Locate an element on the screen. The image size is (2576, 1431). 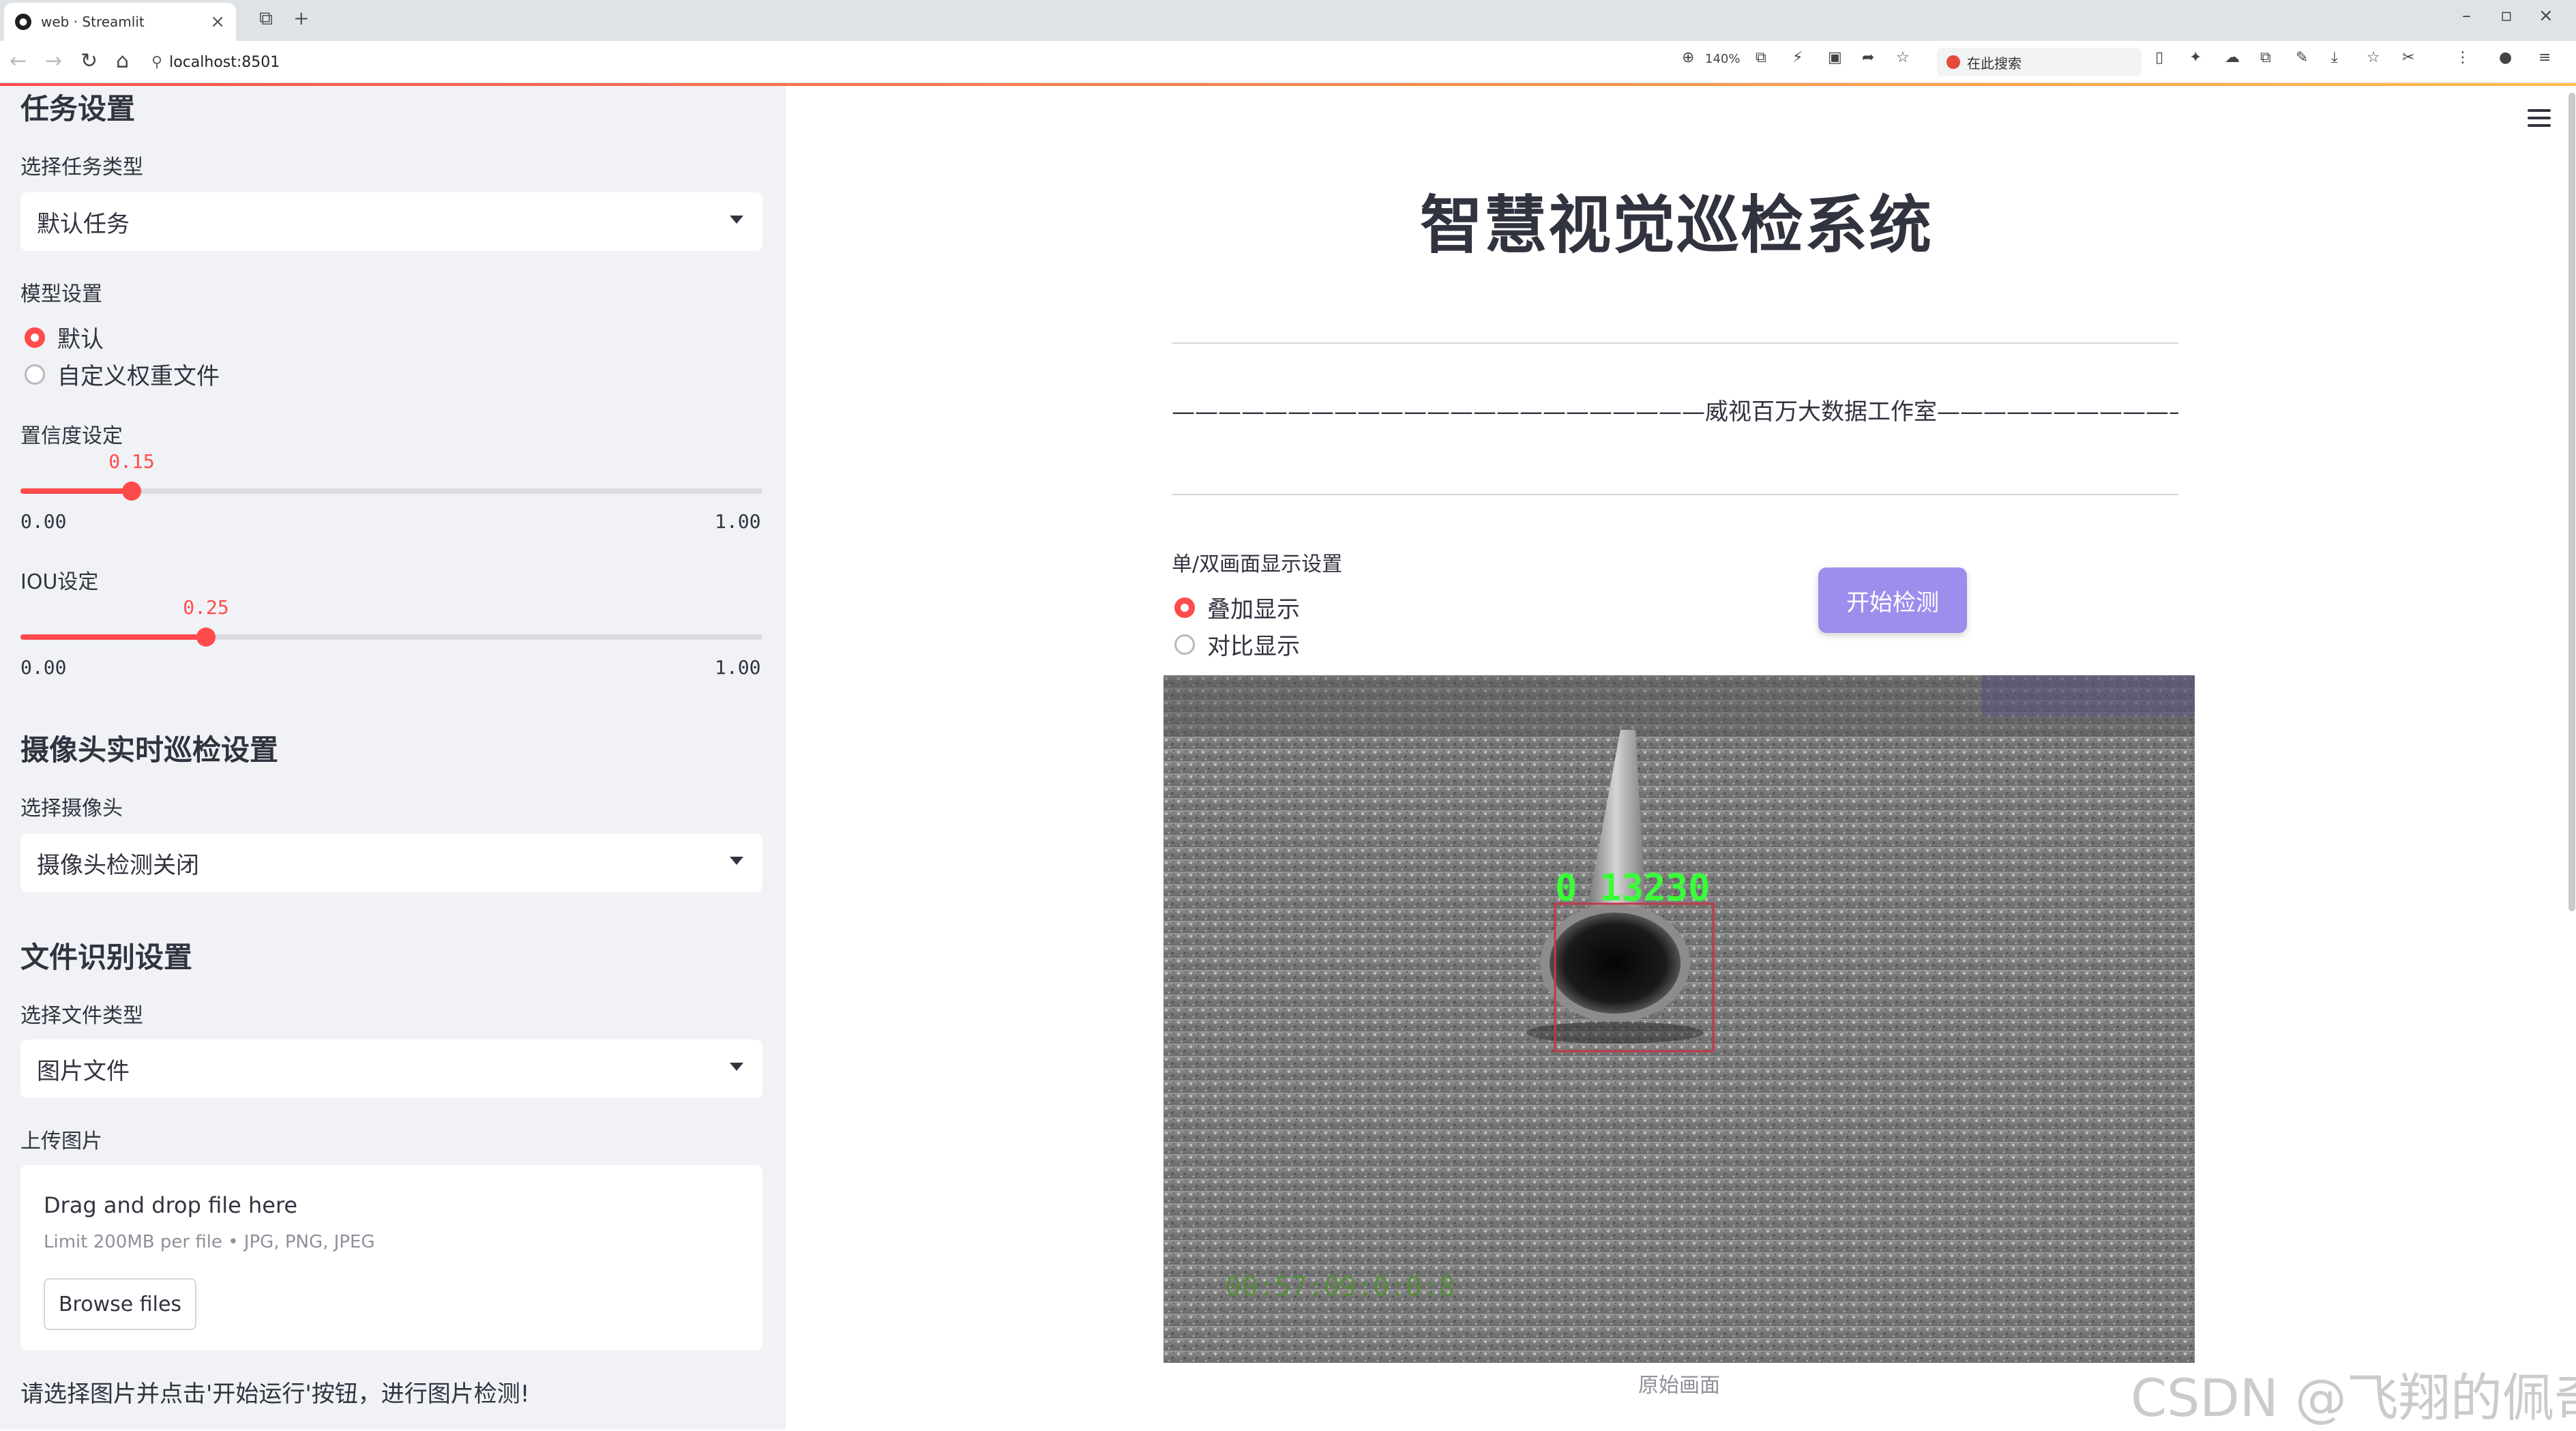
phone-icon: ▯ is located at coordinates (2159, 57).